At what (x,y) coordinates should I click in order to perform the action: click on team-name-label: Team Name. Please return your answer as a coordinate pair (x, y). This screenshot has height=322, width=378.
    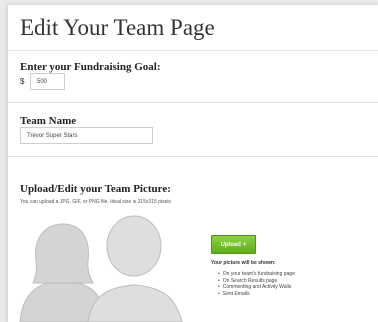
    Looking at the image, I should click on (48, 121).